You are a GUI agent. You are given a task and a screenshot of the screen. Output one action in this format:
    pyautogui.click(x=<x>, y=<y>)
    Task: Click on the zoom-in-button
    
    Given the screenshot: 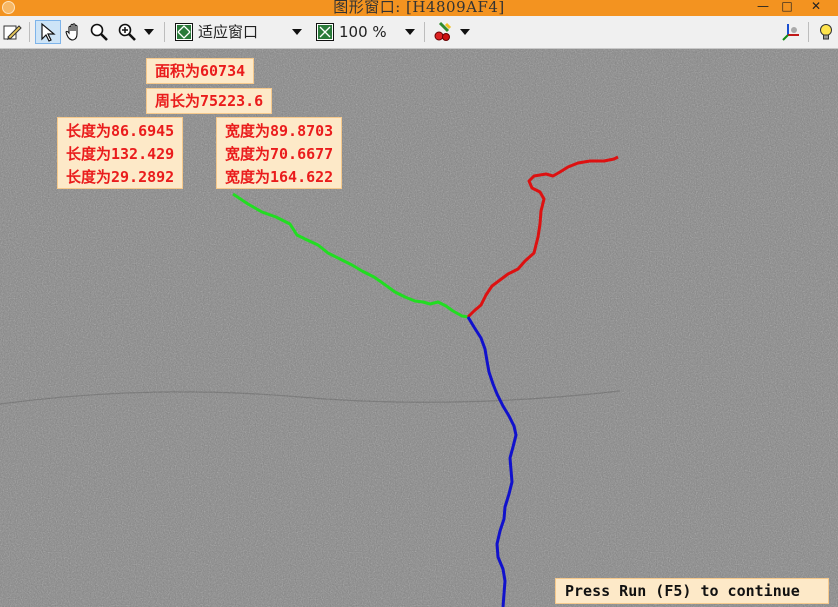 What is the action you would take?
    pyautogui.click(x=127, y=32)
    